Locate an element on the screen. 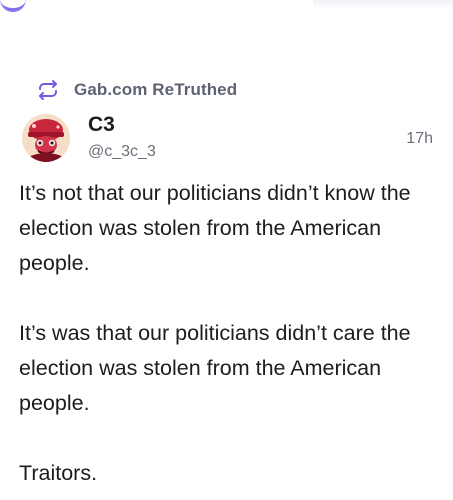 The width and height of the screenshot is (453, 500). post-paragraph: Traitors. is located at coordinates (58, 473).